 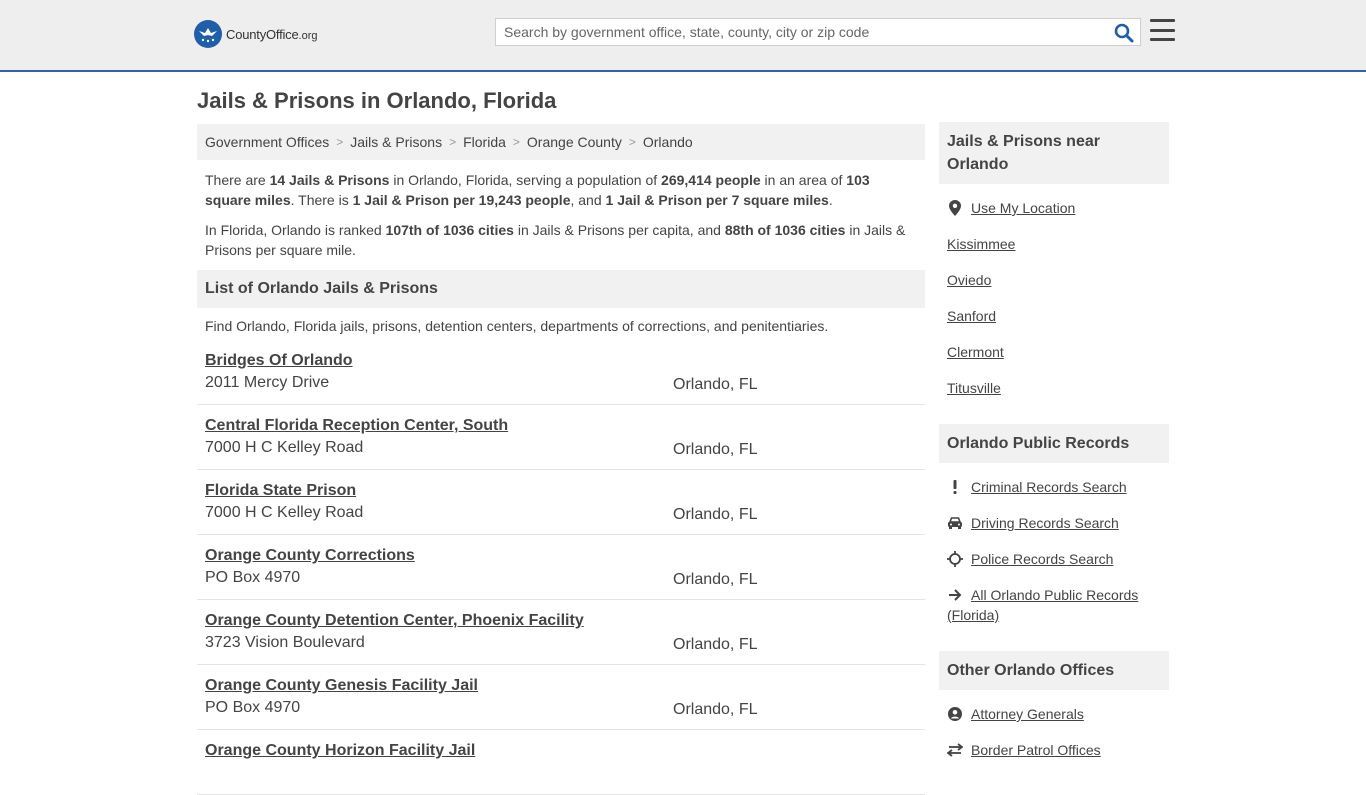 I want to click on search-input, so click(x=796, y=32).